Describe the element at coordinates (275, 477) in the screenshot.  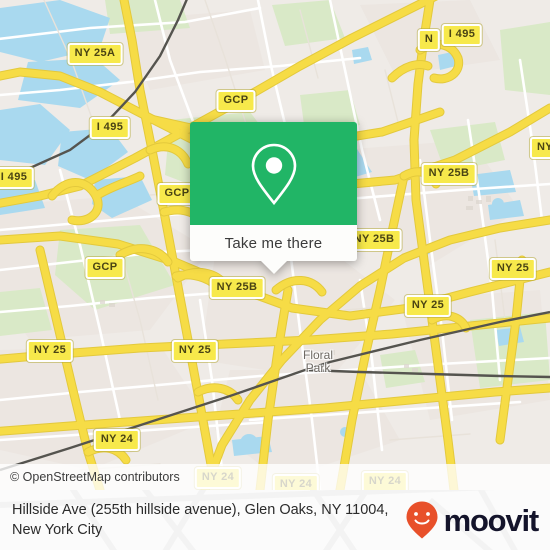
I see `map-attribution: © OpenStreetMap contributors` at that location.